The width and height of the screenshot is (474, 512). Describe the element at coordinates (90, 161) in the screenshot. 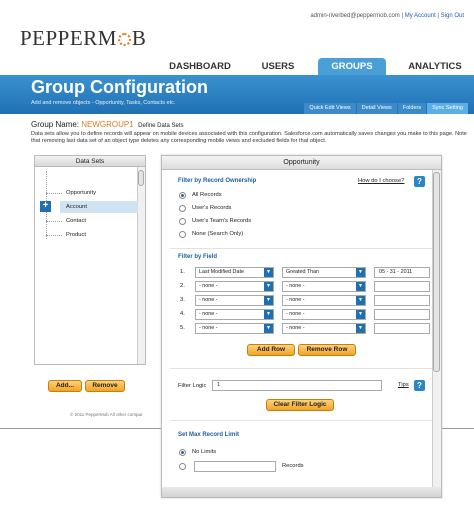

I see `data-sets-title: Data Sets` at that location.